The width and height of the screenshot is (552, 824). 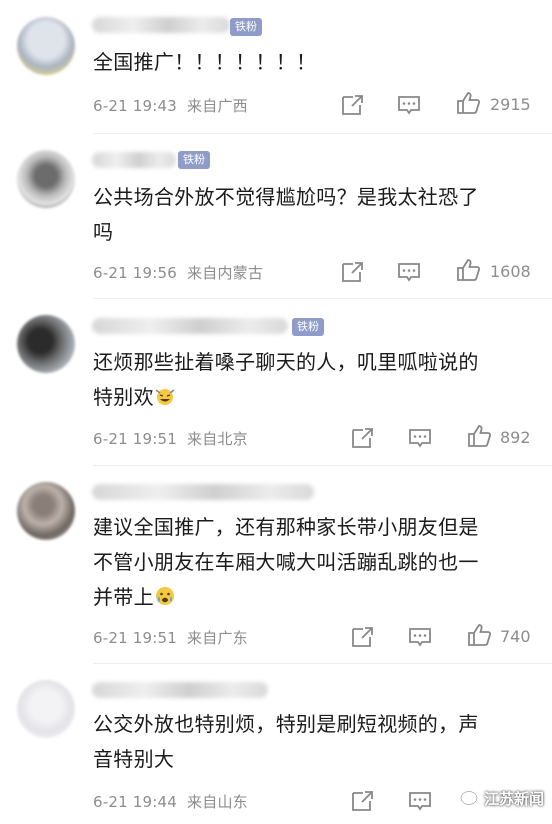 I want to click on comment-location: 来自内蒙古, so click(x=225, y=273).